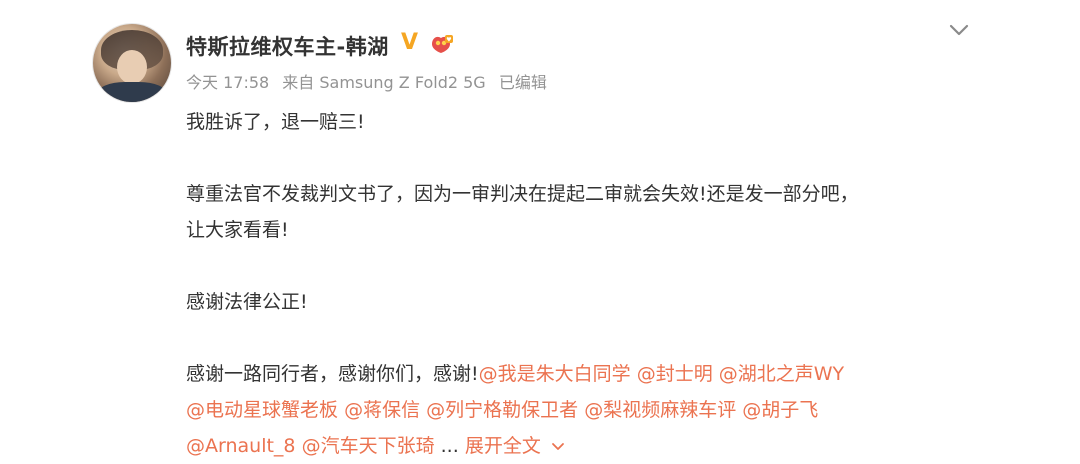 Image resolution: width=1080 pixels, height=464 pixels. I want to click on mention-link: @汽车天下张琦, so click(368, 446).